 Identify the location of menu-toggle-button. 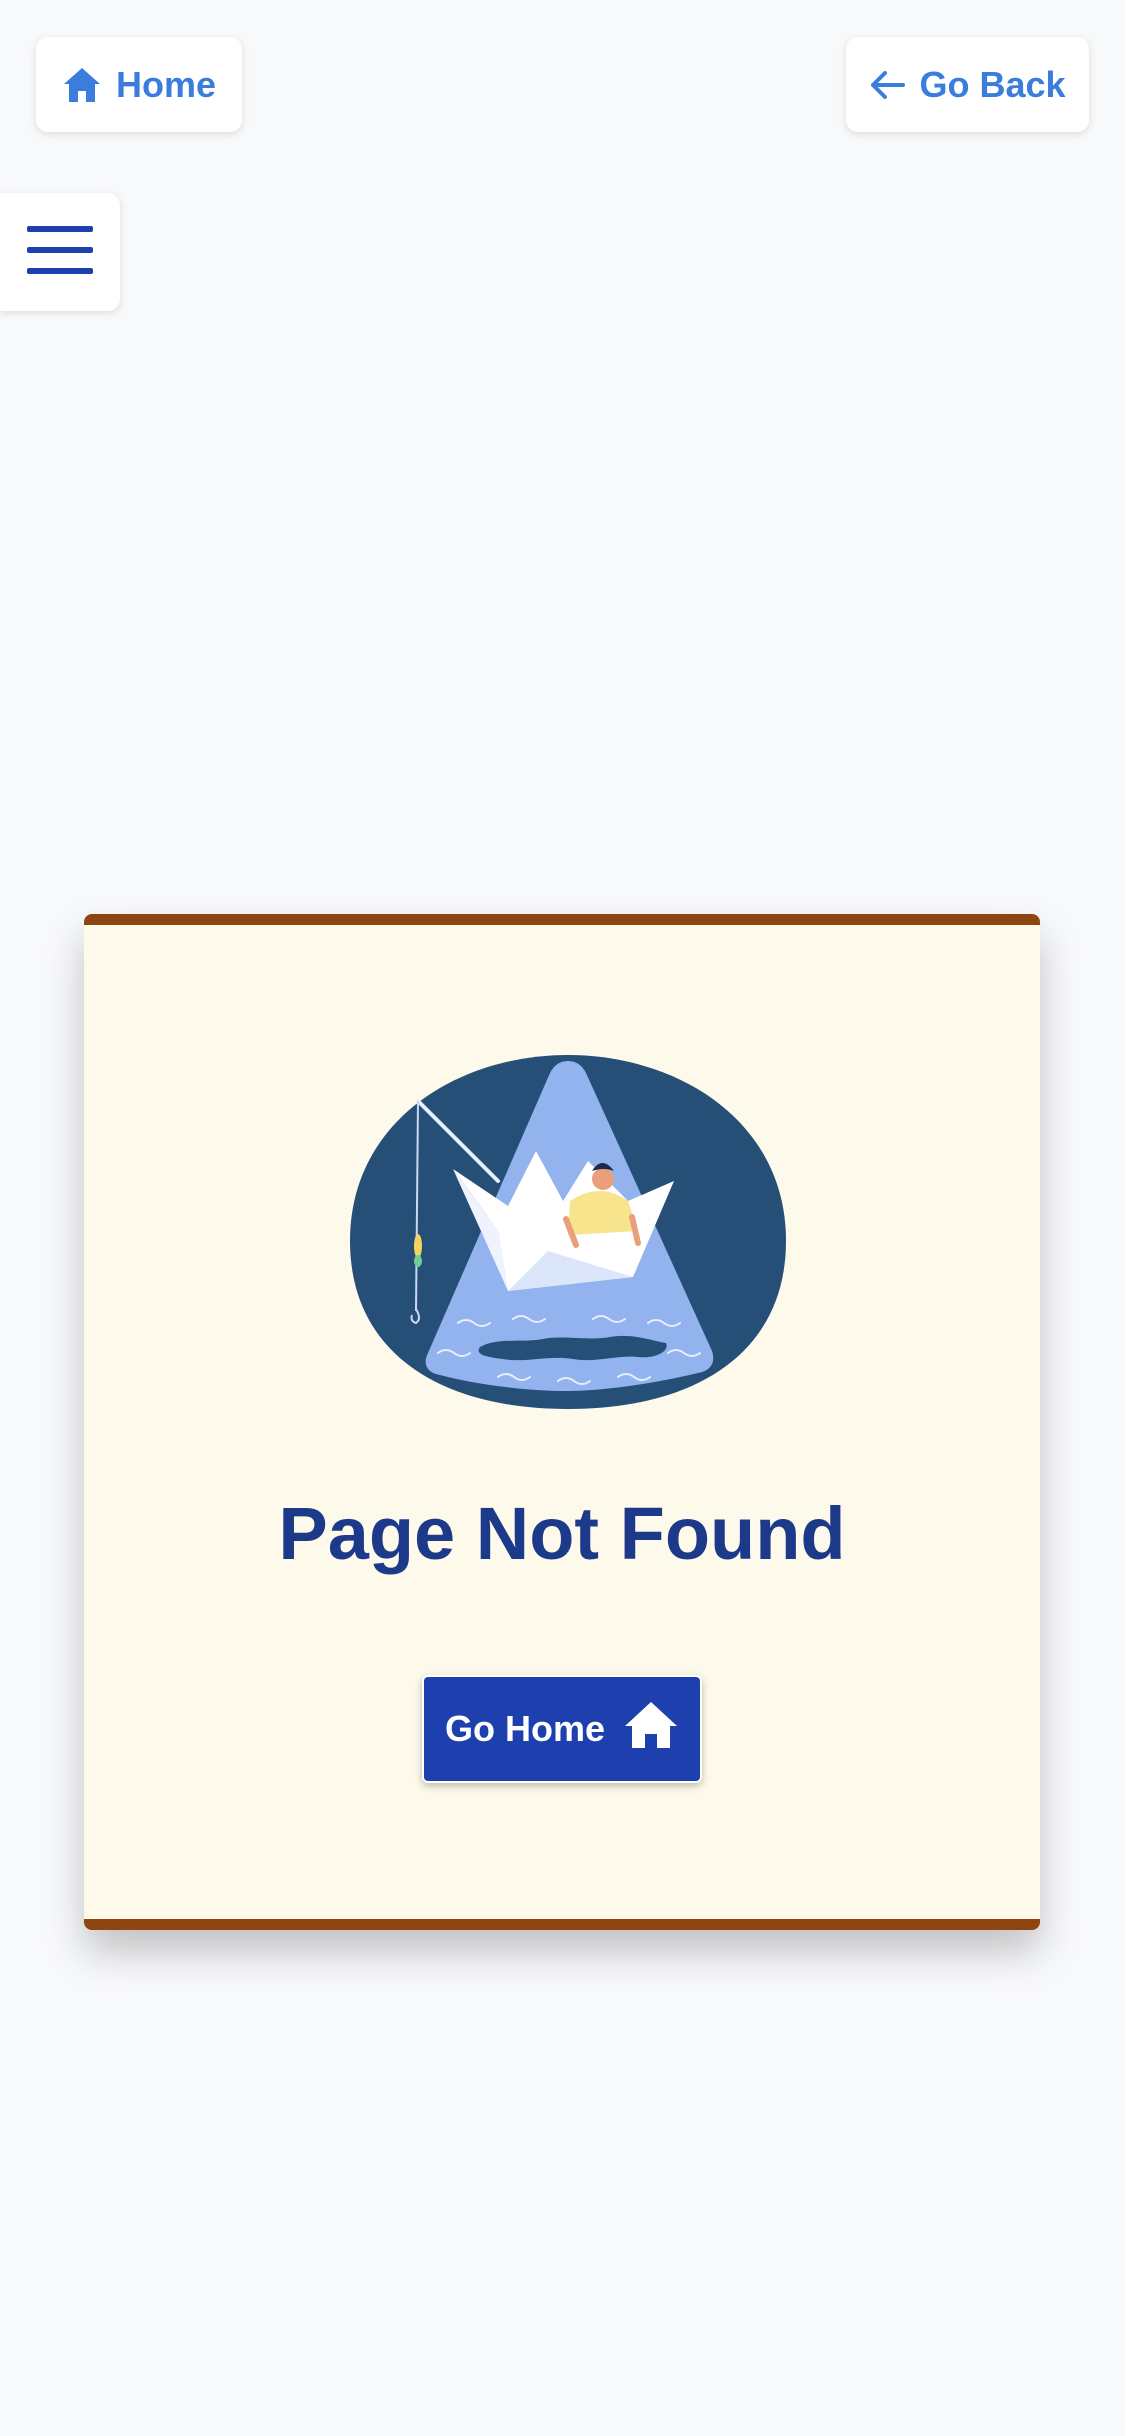
(60, 252).